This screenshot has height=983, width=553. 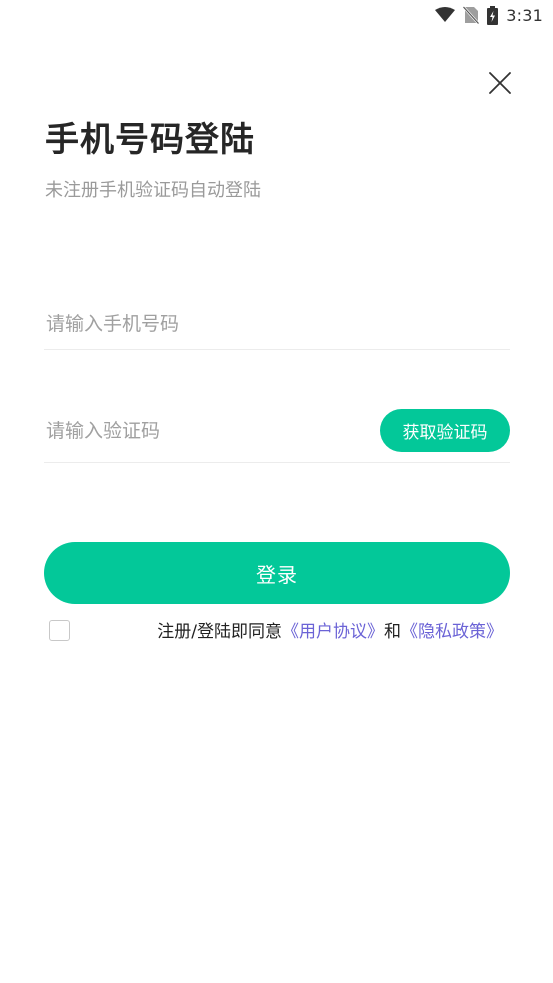 I want to click on status-clock: 3:31, so click(x=524, y=15).